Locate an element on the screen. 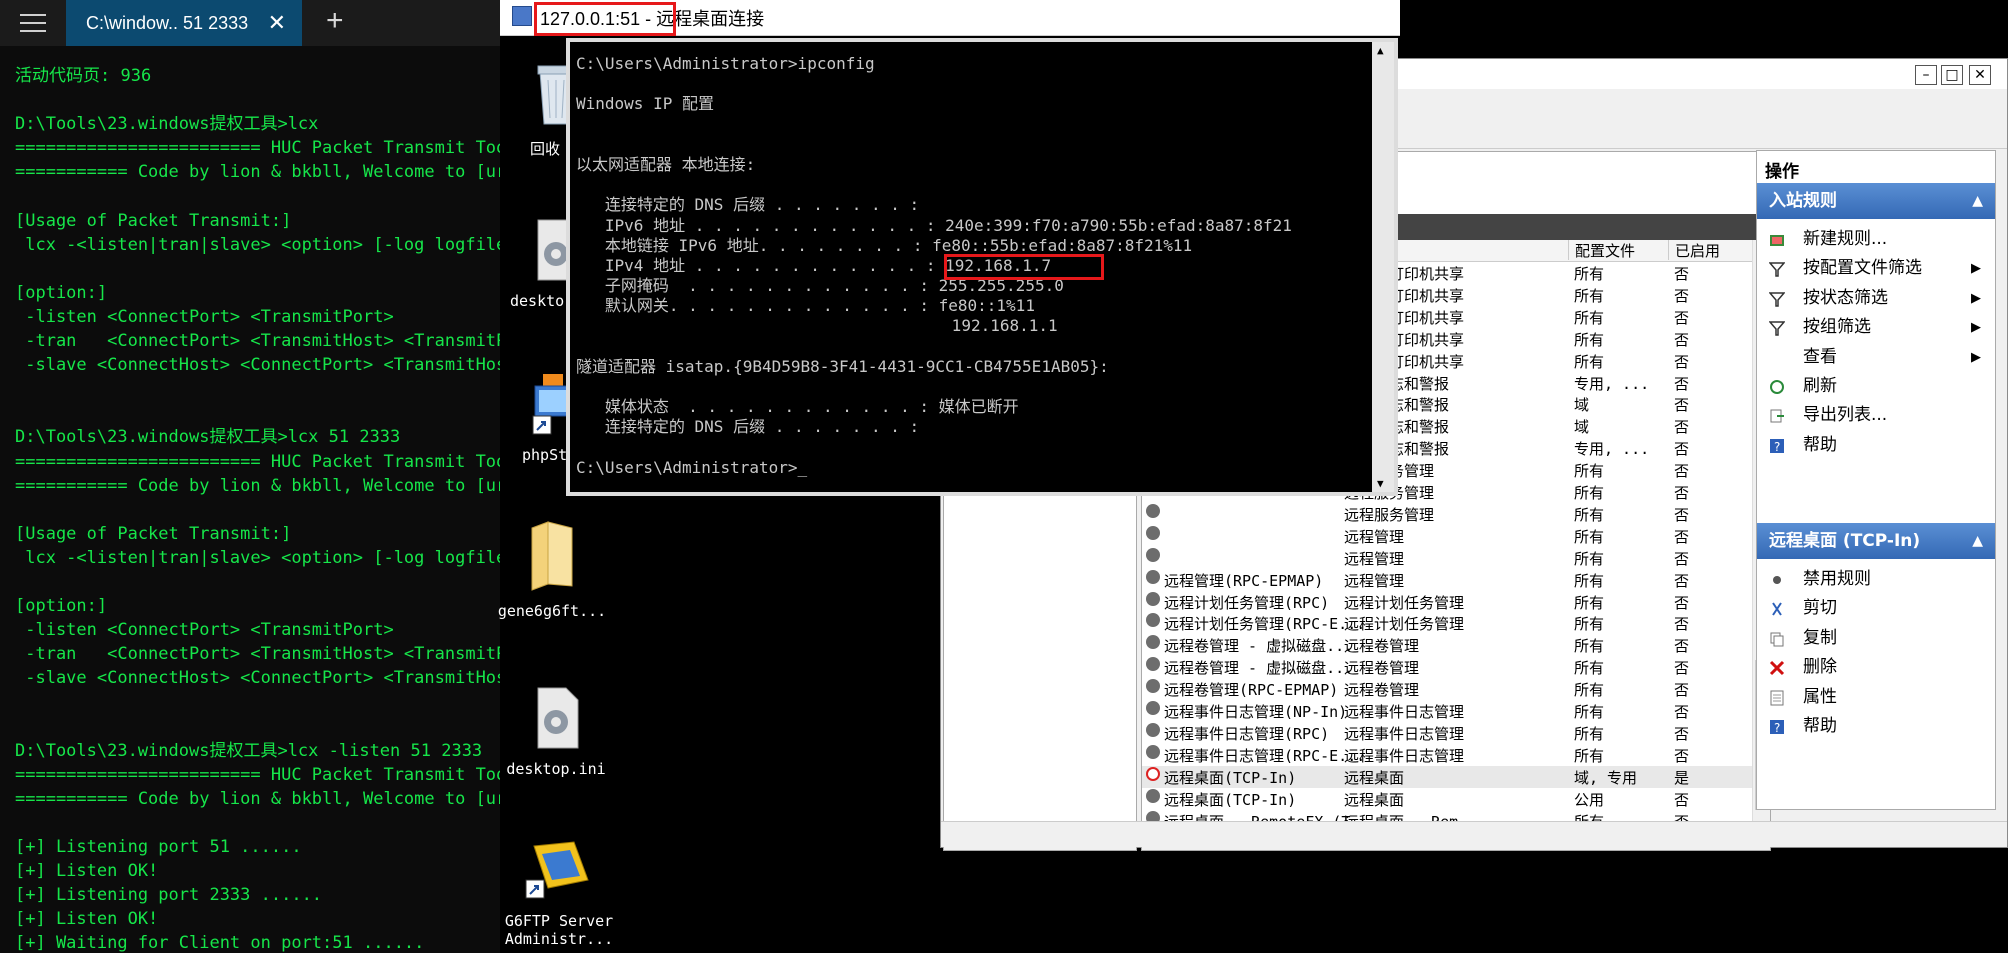  terminal-tab: C:\window.. 51 2333 ✕ is located at coordinates (184, 23).